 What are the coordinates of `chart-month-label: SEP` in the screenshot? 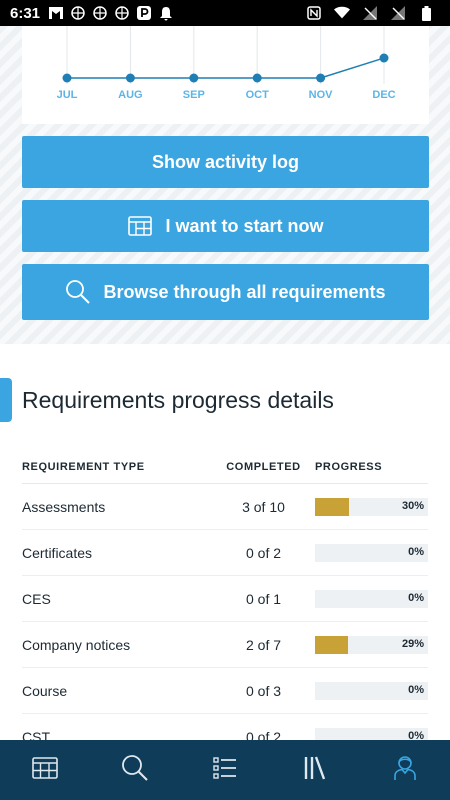 It's located at (194, 95).